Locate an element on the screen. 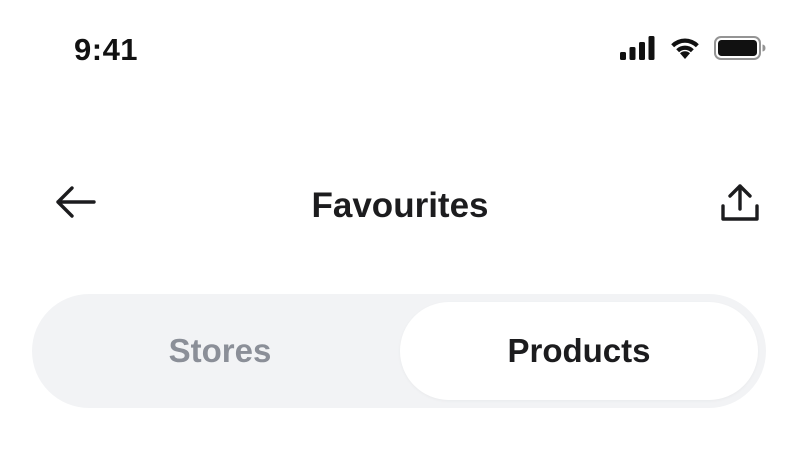 This screenshot has width=800, height=450. battery-icon is located at coordinates (740, 50).